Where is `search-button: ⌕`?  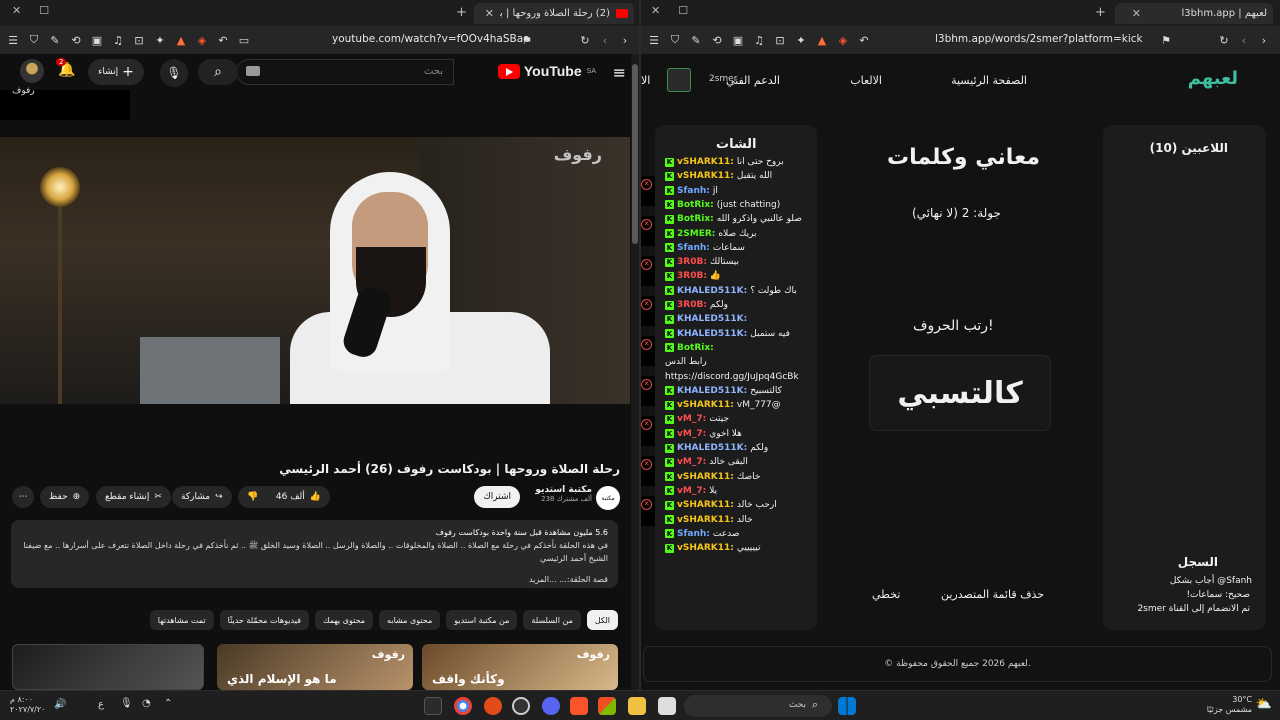
search-button: ⌕ is located at coordinates (218, 72).